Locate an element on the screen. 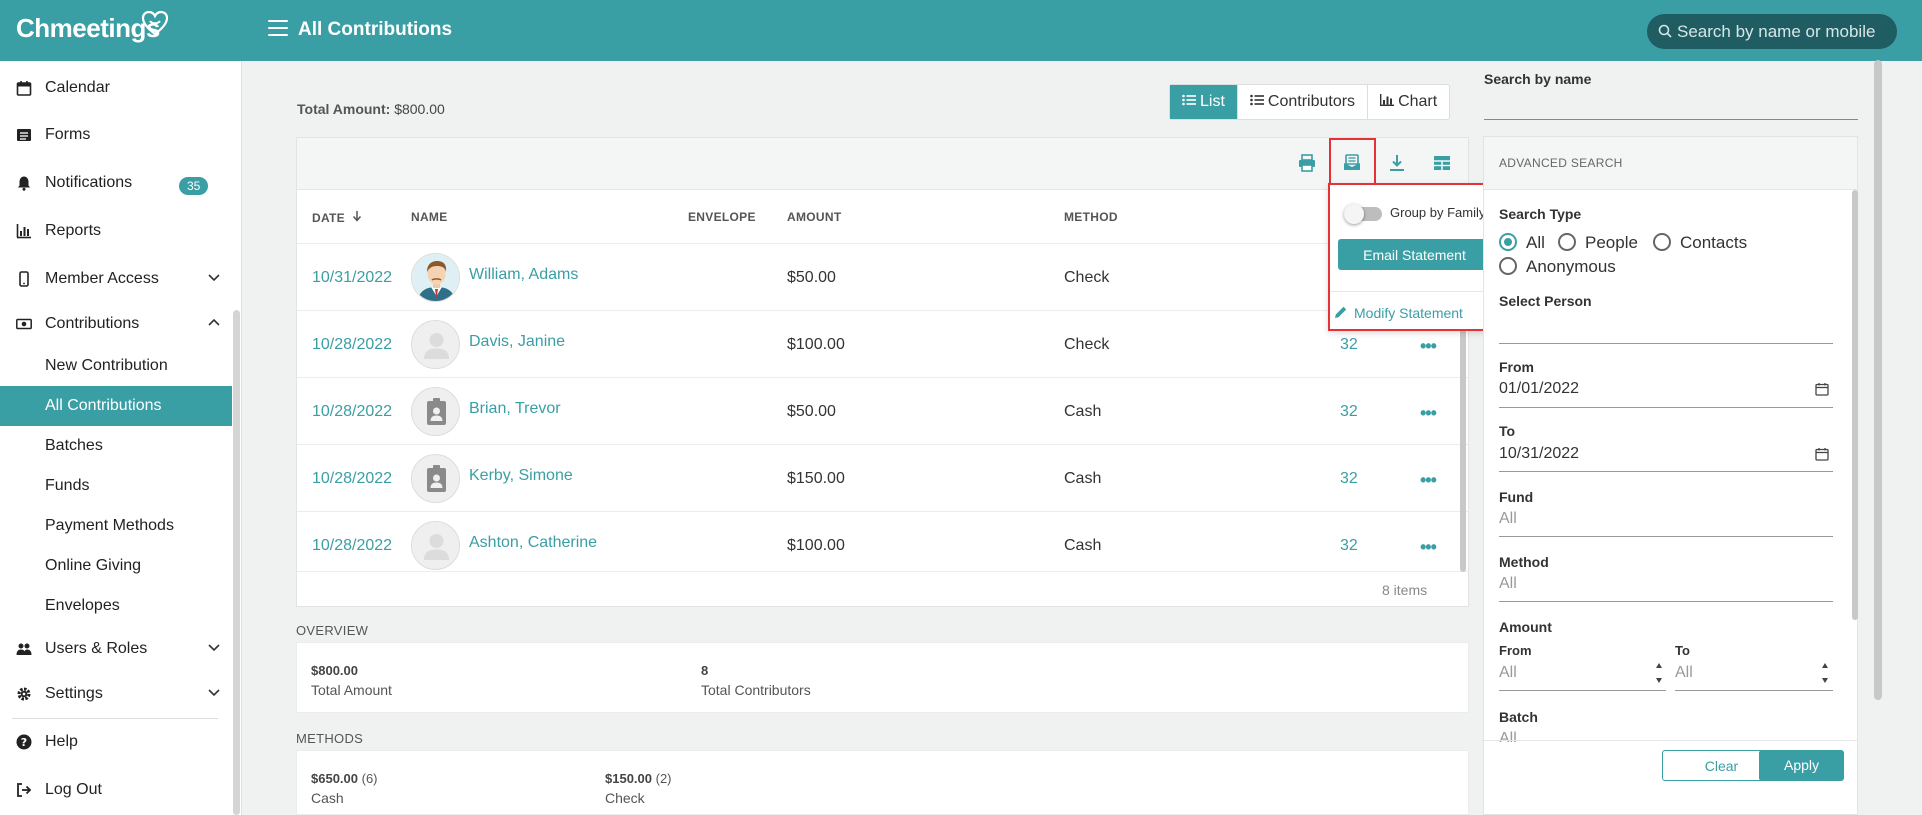 This screenshot has height=815, width=1922. overview-total-contributors-label: Total Contributors is located at coordinates (756, 690).